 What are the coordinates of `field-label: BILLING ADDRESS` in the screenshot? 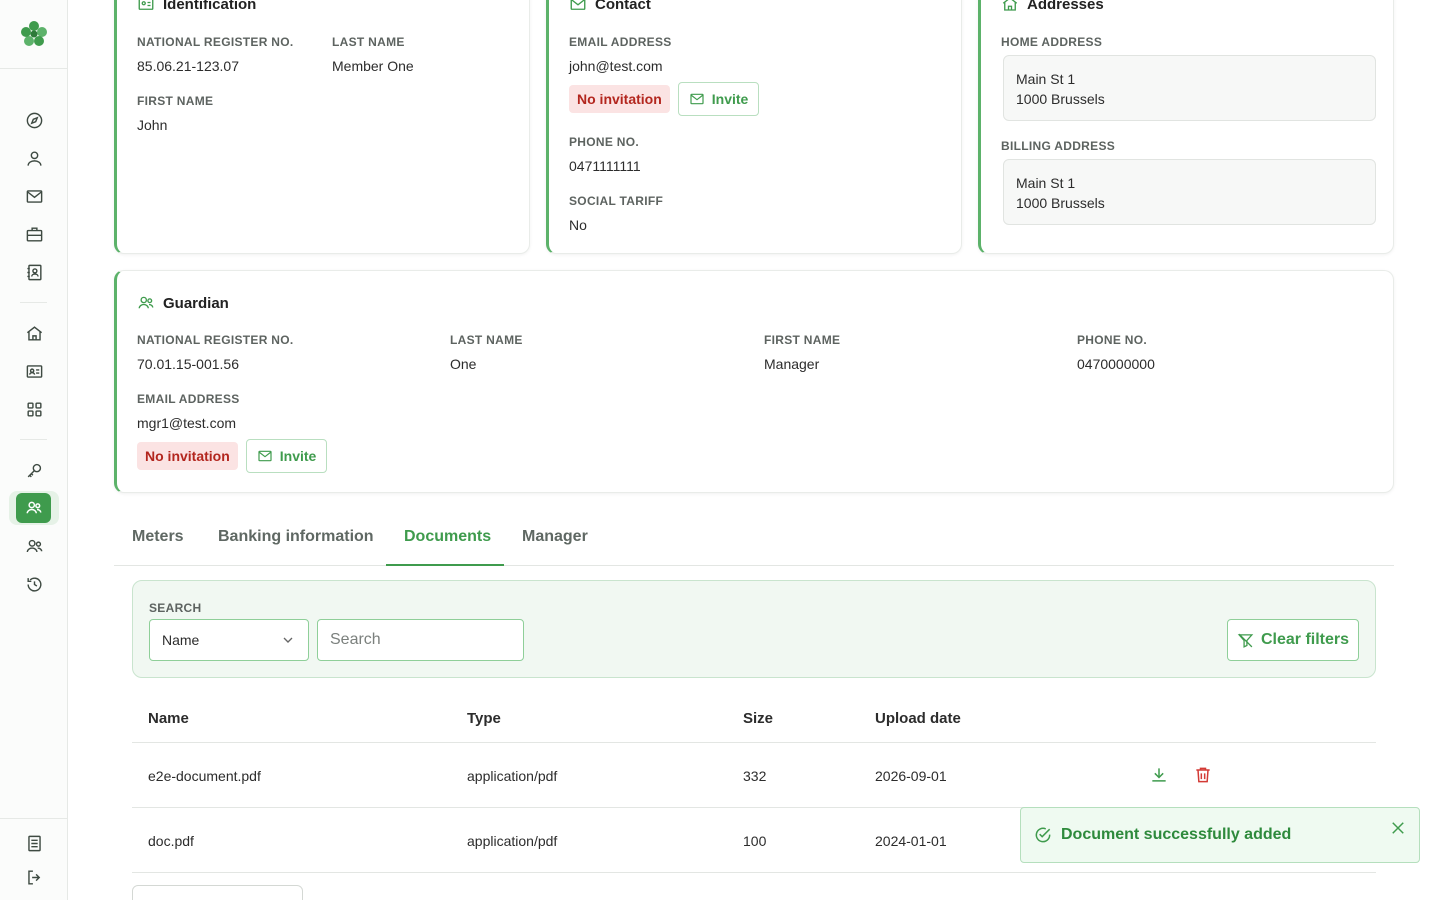 It's located at (1058, 146).